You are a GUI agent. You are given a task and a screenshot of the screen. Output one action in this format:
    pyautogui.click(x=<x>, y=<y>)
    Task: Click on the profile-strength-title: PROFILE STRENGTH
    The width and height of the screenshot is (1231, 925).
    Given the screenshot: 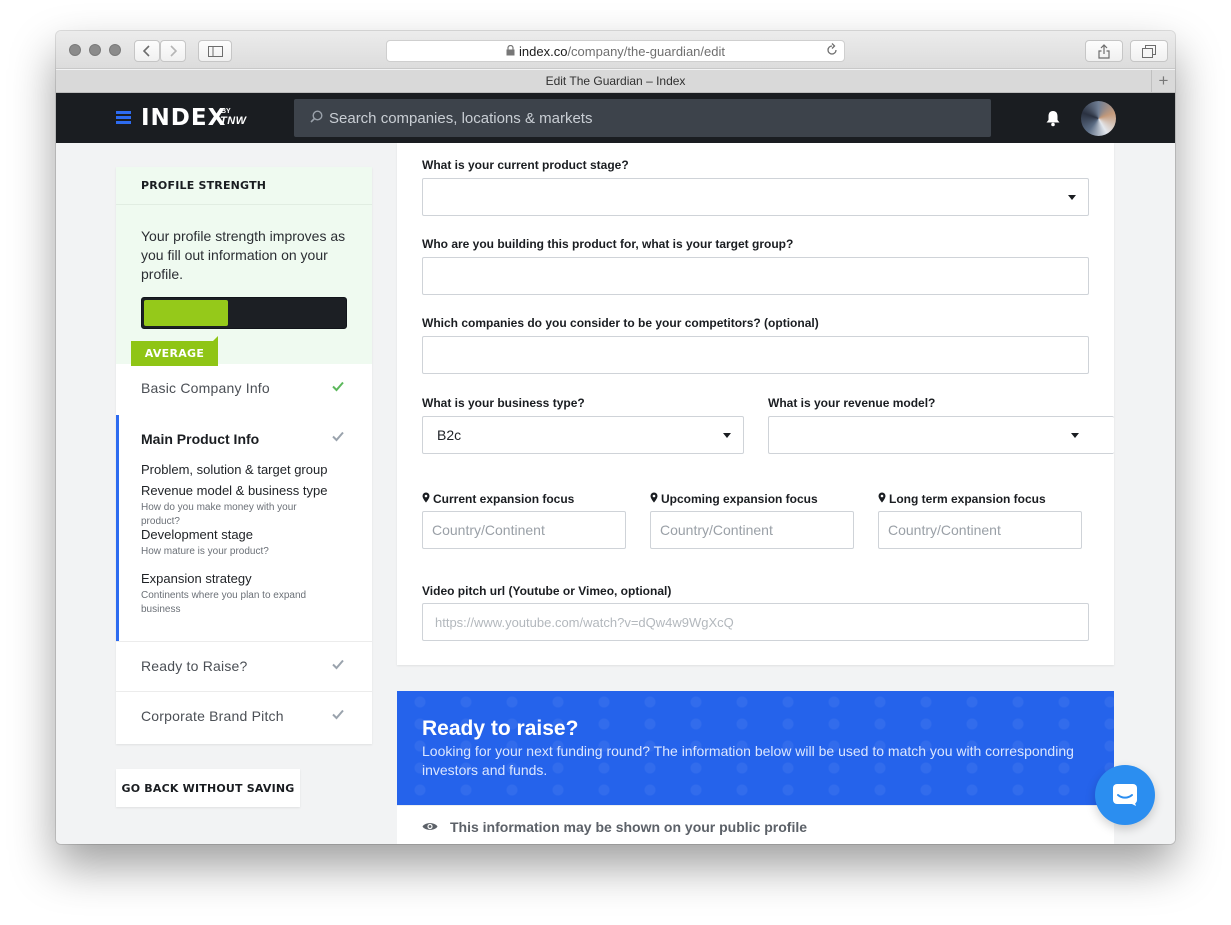 What is the action you would take?
    pyautogui.click(x=204, y=185)
    